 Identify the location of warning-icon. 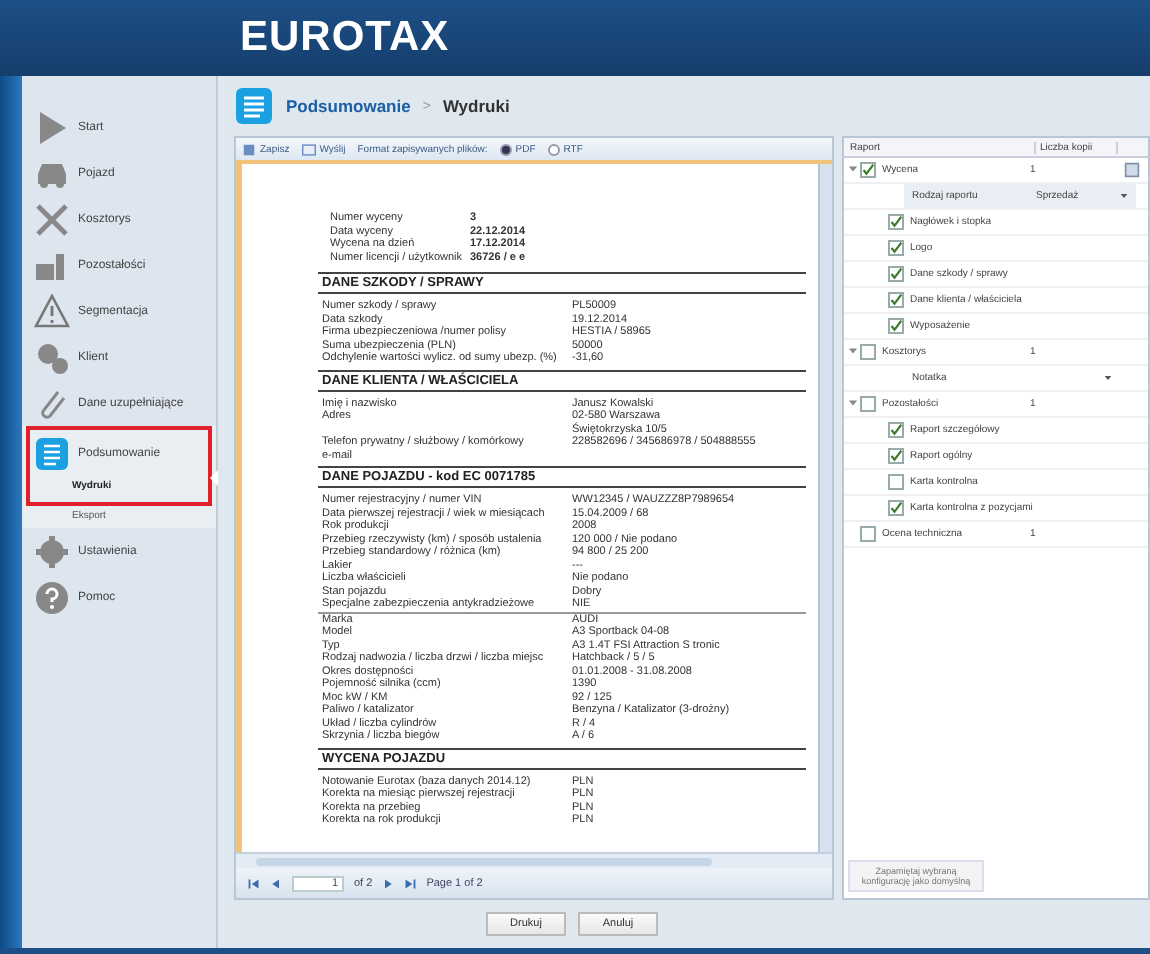
(52, 311).